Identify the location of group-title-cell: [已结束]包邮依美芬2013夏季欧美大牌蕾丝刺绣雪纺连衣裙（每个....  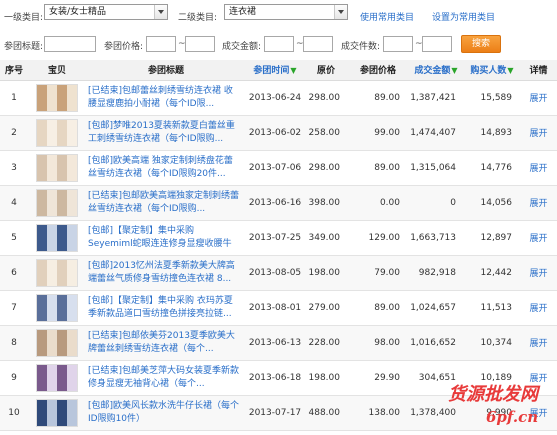
(166, 343).